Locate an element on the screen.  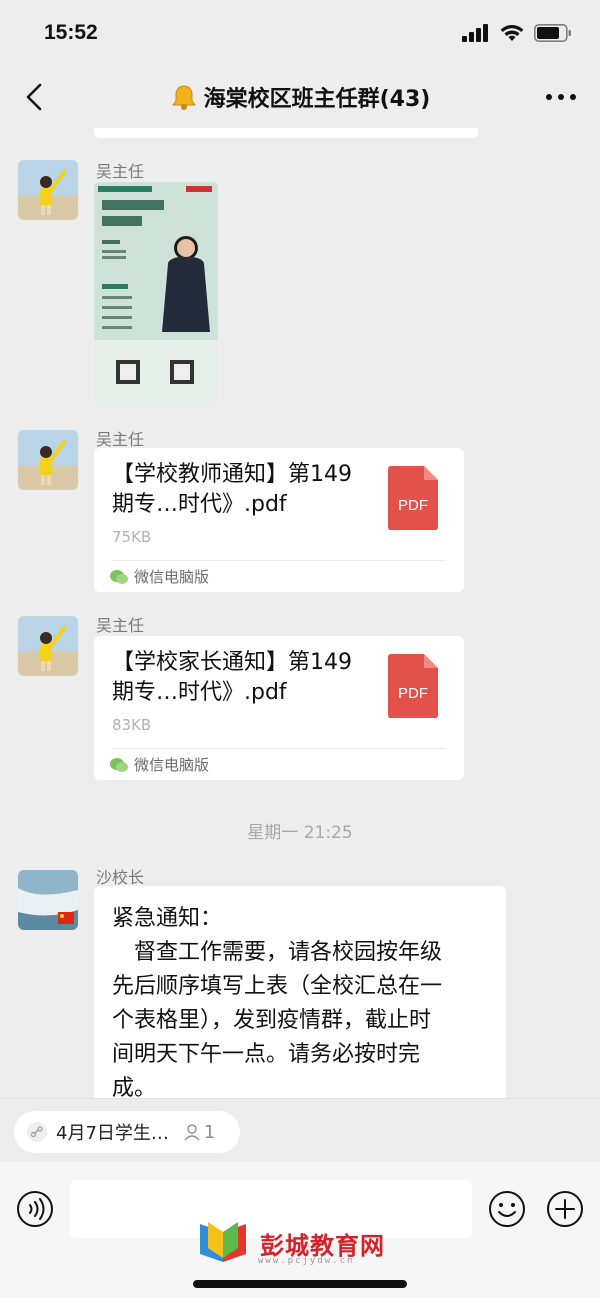
status-icons is located at coordinates (517, 33).